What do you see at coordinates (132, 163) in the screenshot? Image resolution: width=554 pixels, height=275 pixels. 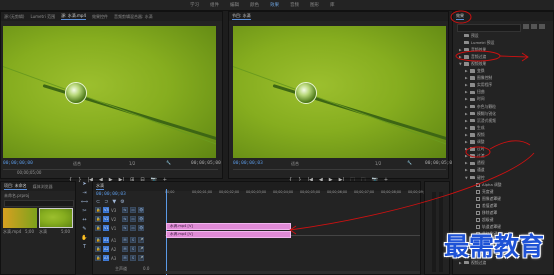 I see `source-quality-select: 1/2` at bounding box center [132, 163].